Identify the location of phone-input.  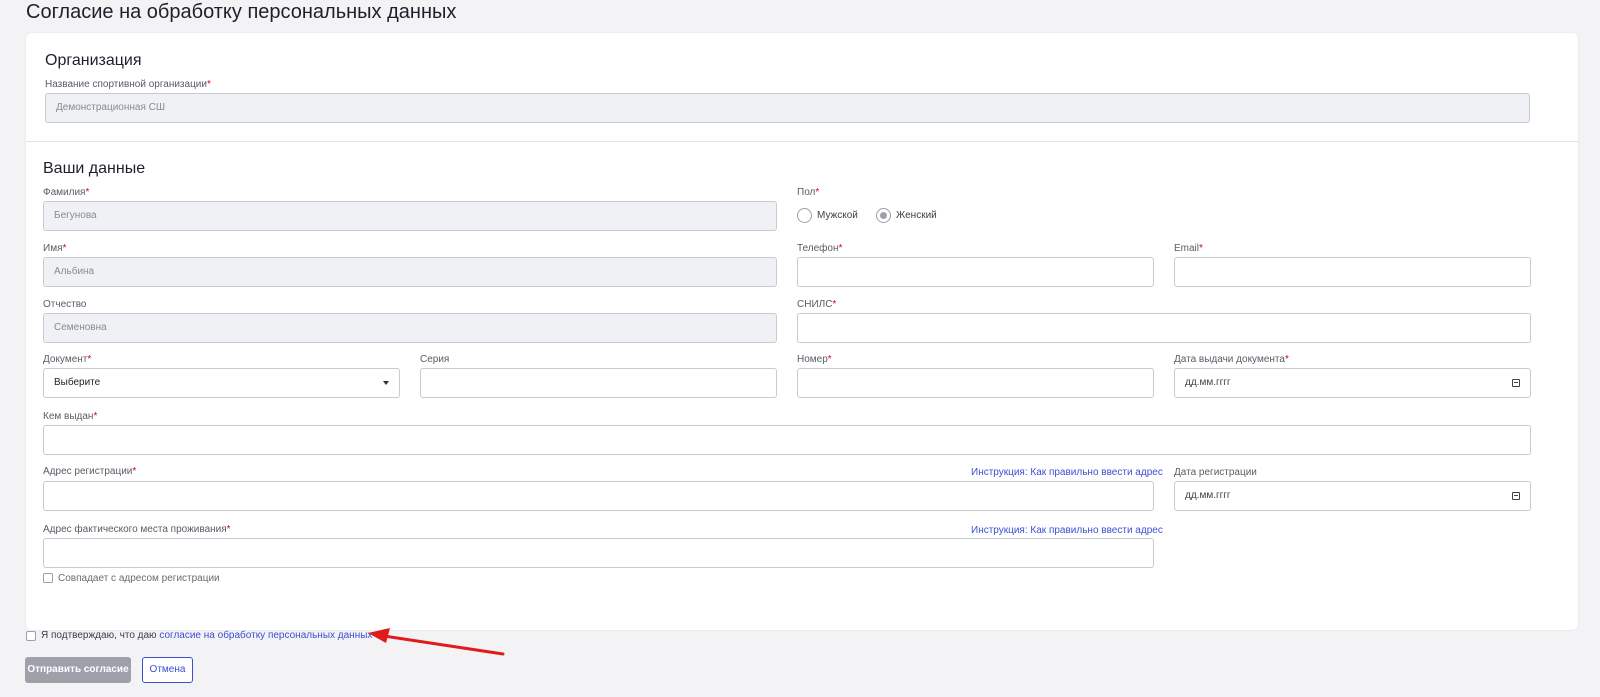
(975, 272).